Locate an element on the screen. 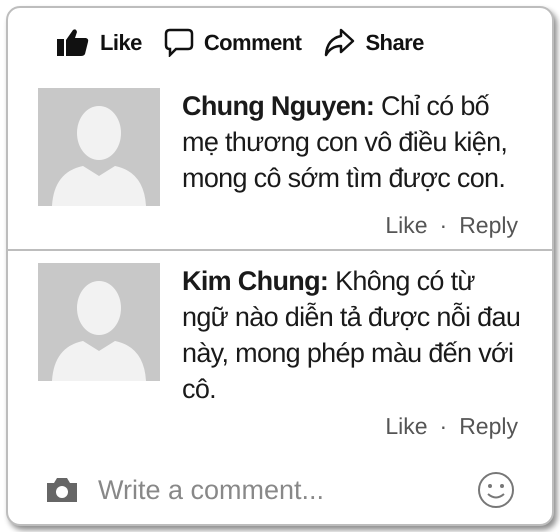  share-arrow-icon is located at coordinates (339, 42).